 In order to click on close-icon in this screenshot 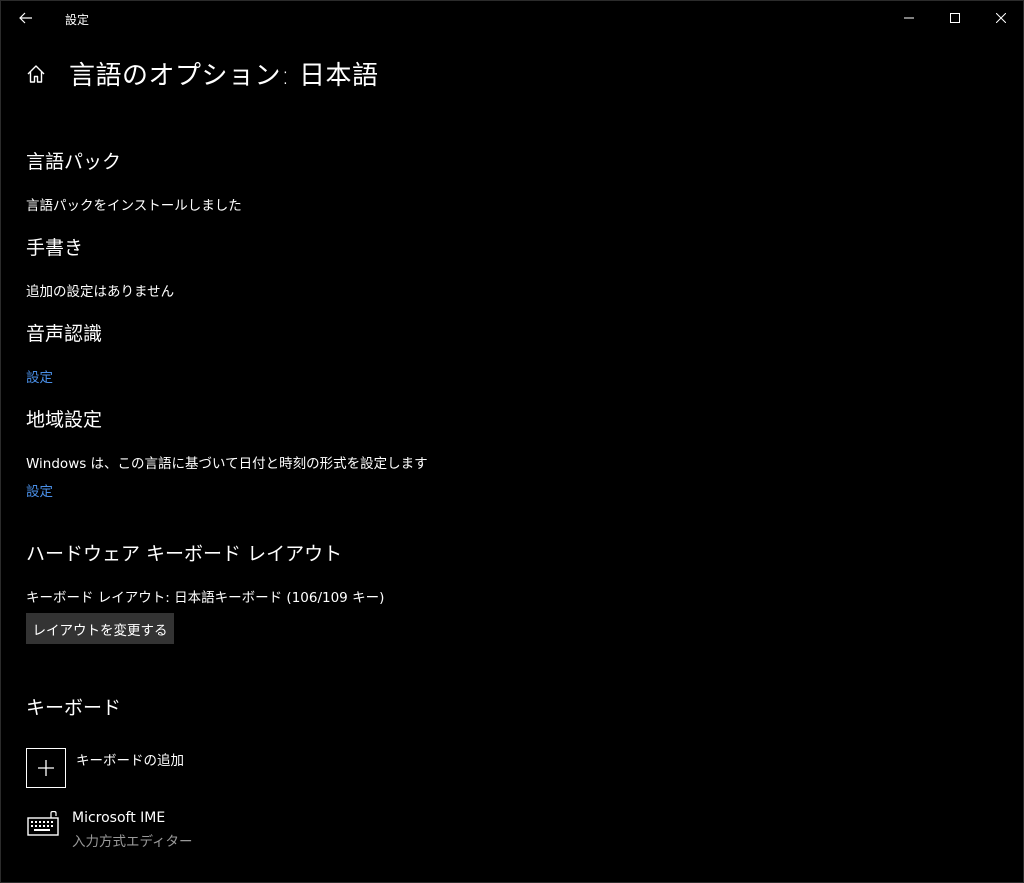, I will do `click(1001, 18)`.